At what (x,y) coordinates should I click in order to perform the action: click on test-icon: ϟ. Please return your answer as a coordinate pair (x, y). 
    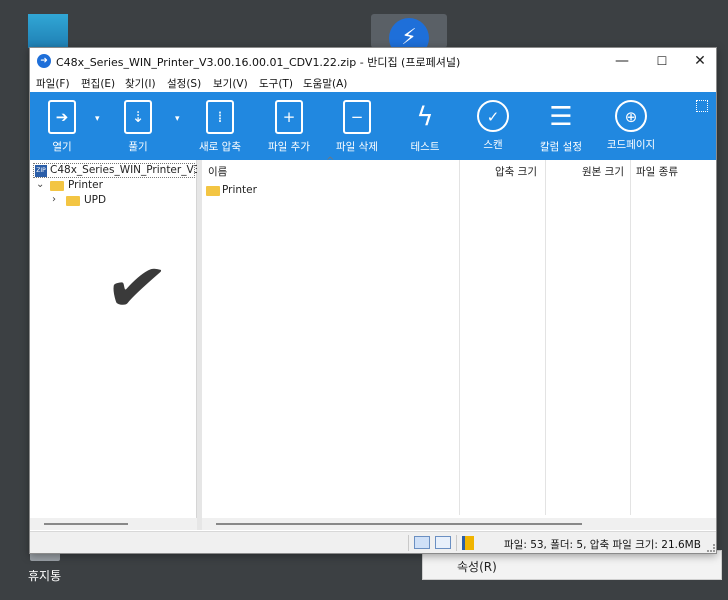
    Looking at the image, I should click on (425, 117).